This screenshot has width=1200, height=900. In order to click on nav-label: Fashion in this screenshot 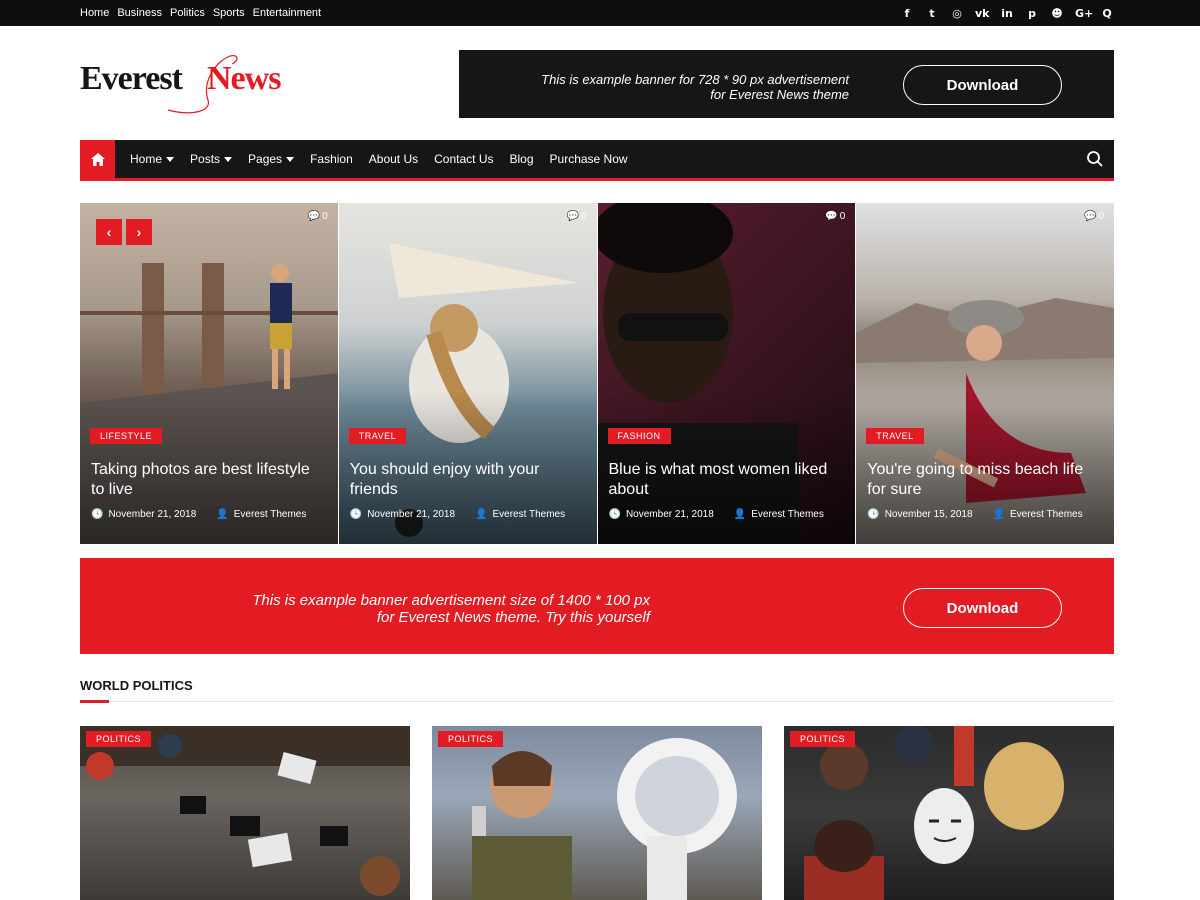, I will do `click(331, 159)`.